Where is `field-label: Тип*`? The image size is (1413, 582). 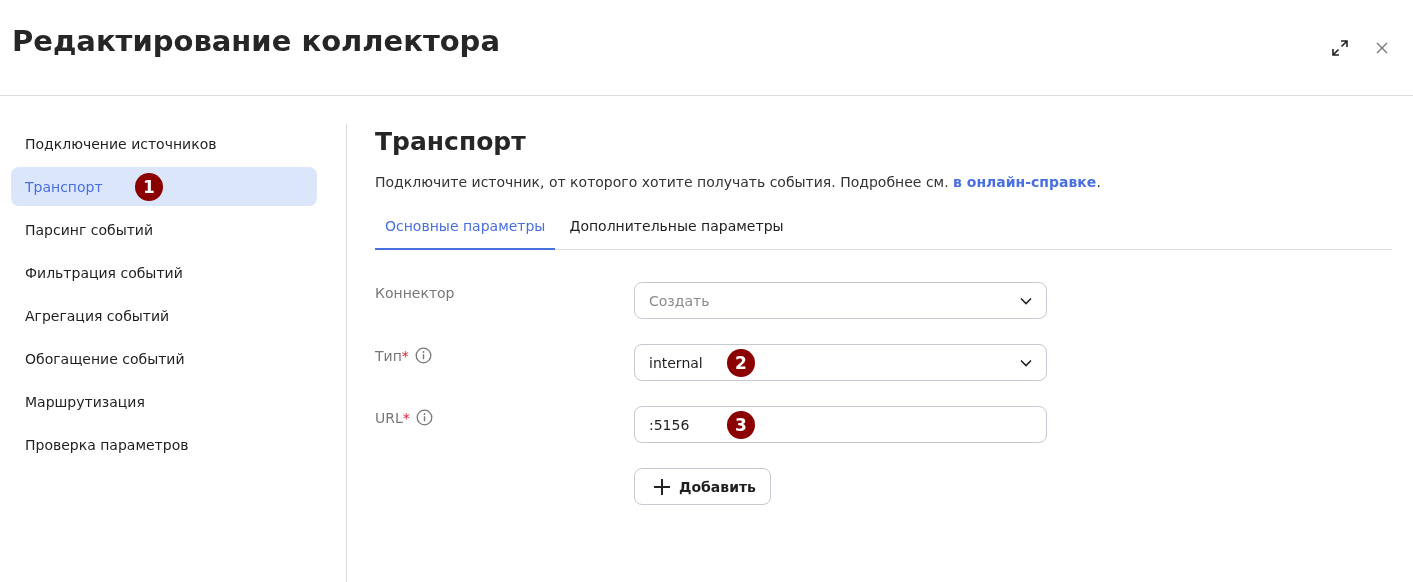 field-label: Тип* is located at coordinates (392, 355).